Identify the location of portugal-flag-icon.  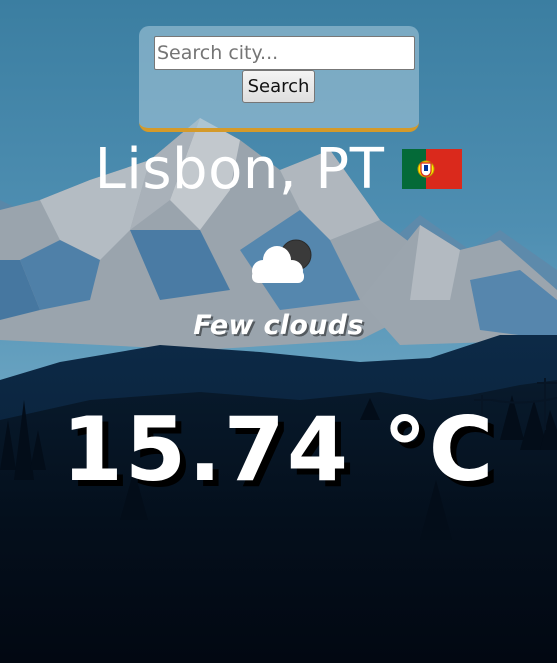
(432, 169).